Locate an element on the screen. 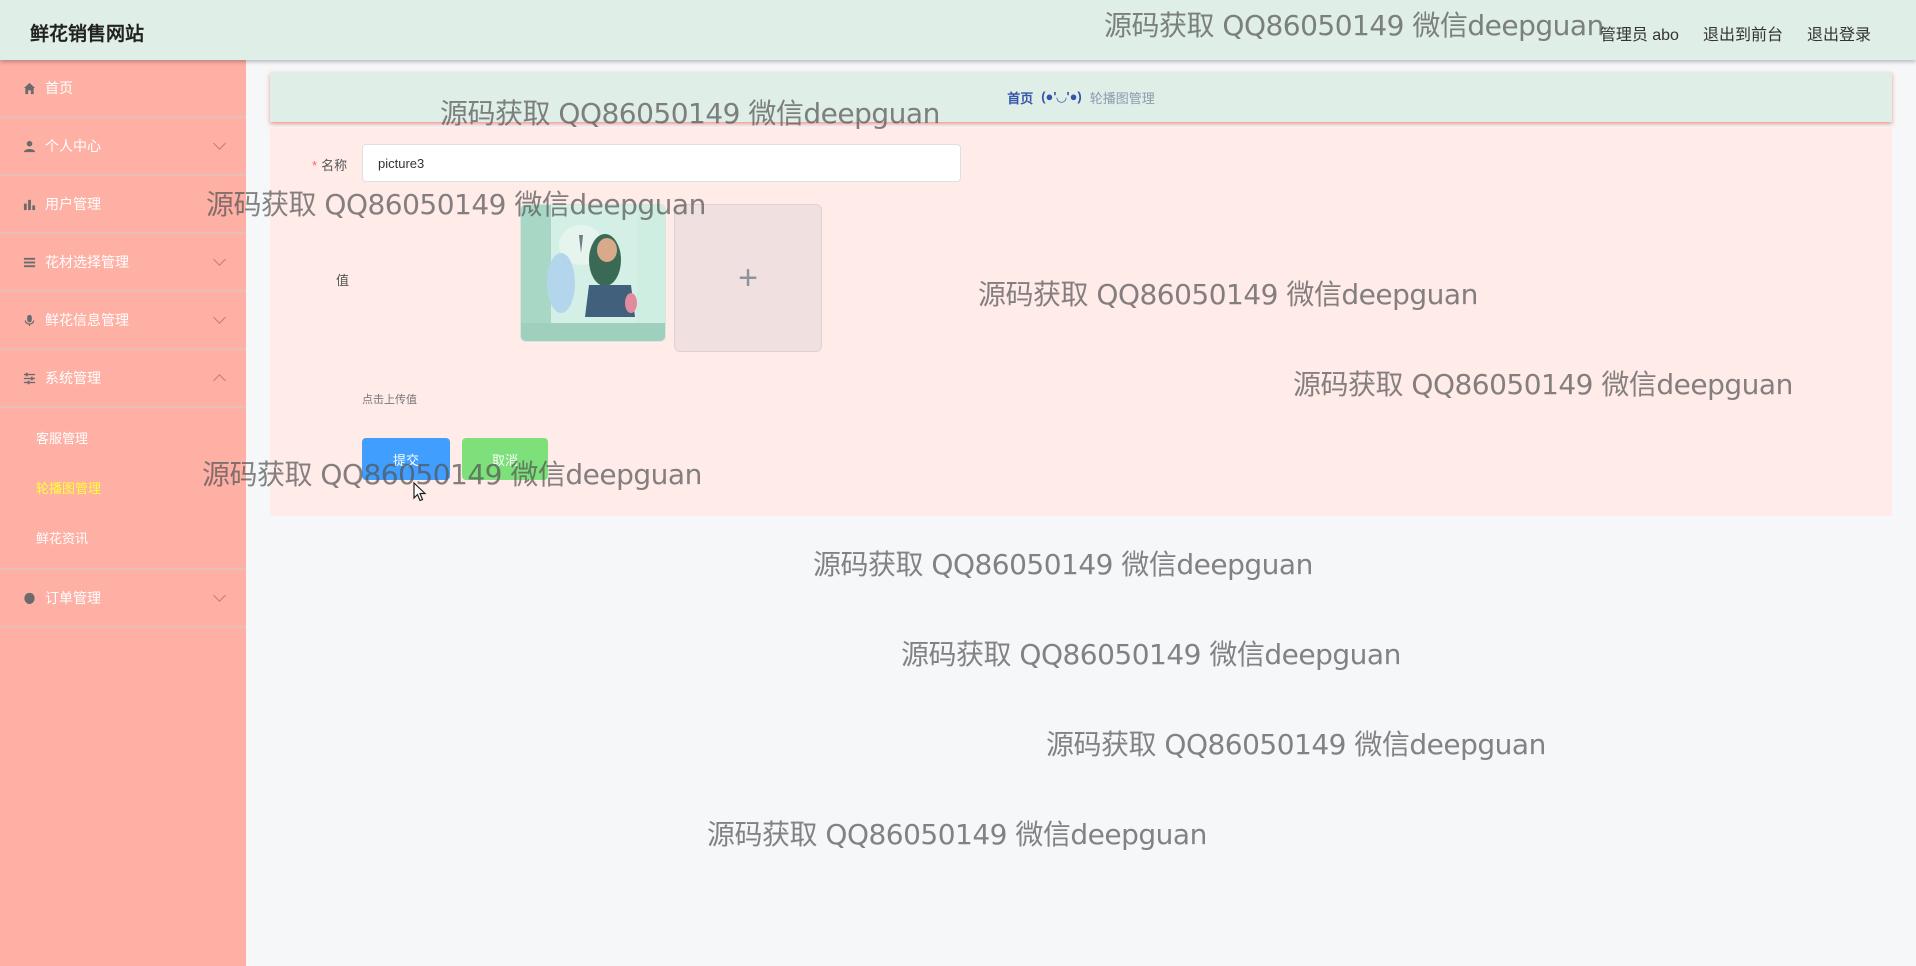 The height and width of the screenshot is (966, 1916). sidebar-subitem-customer-service: 客服管理 is located at coordinates (123, 437).